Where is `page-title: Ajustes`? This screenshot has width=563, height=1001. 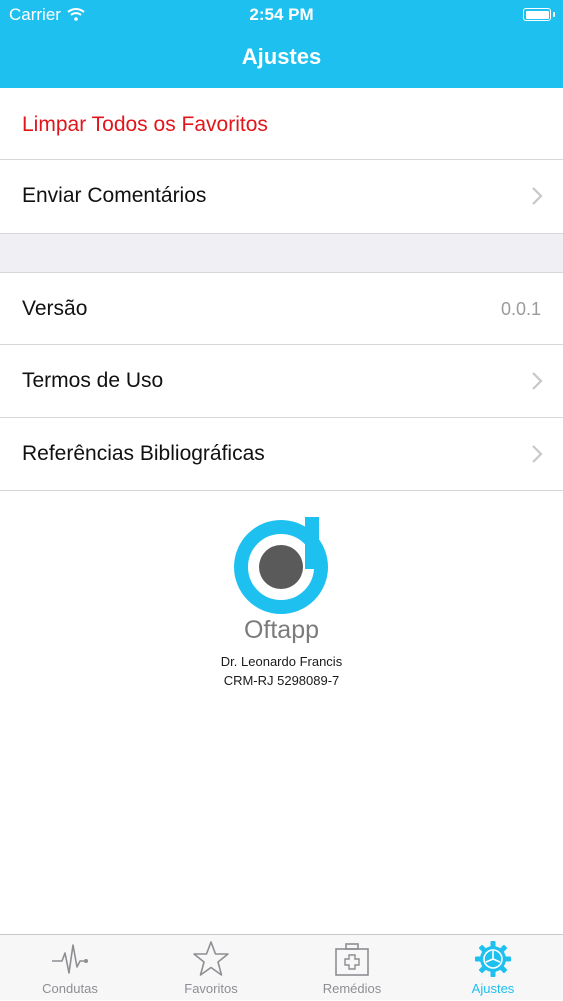 page-title: Ajustes is located at coordinates (281, 56).